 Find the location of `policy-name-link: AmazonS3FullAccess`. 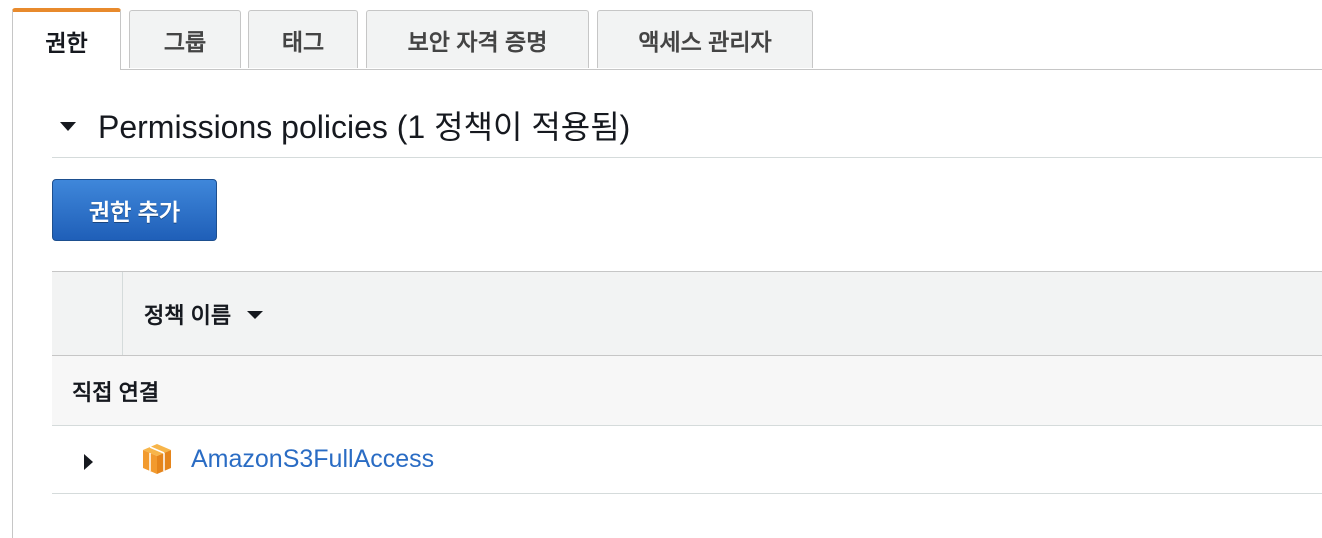

policy-name-link: AmazonS3FullAccess is located at coordinates (312, 459).